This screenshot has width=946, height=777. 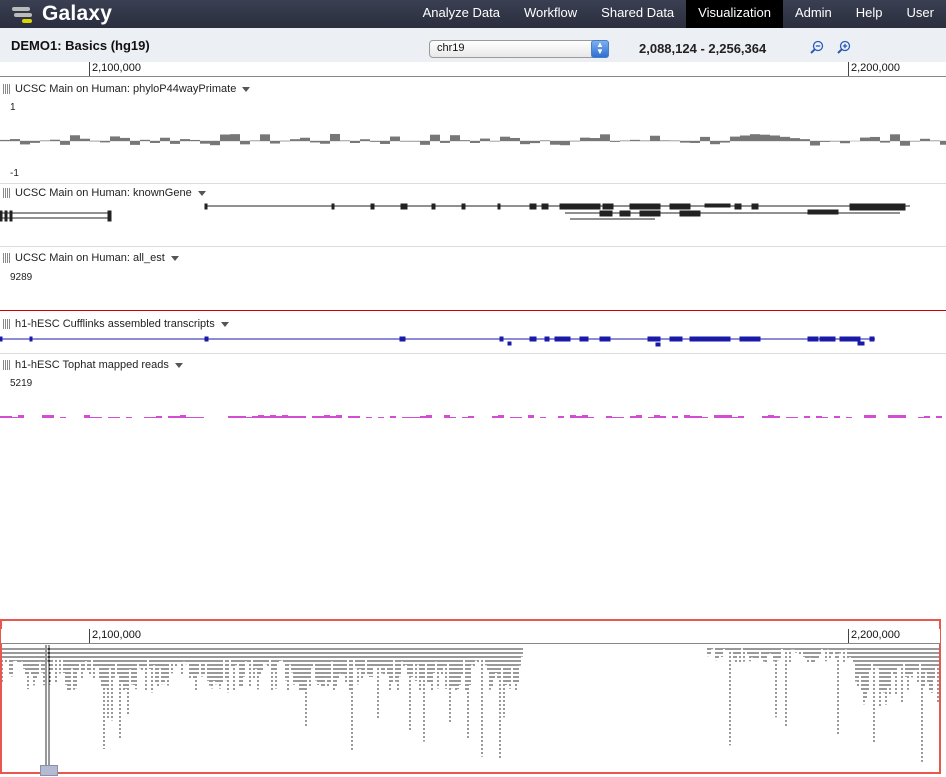 I want to click on zoom-in-icon, so click(x=844, y=47).